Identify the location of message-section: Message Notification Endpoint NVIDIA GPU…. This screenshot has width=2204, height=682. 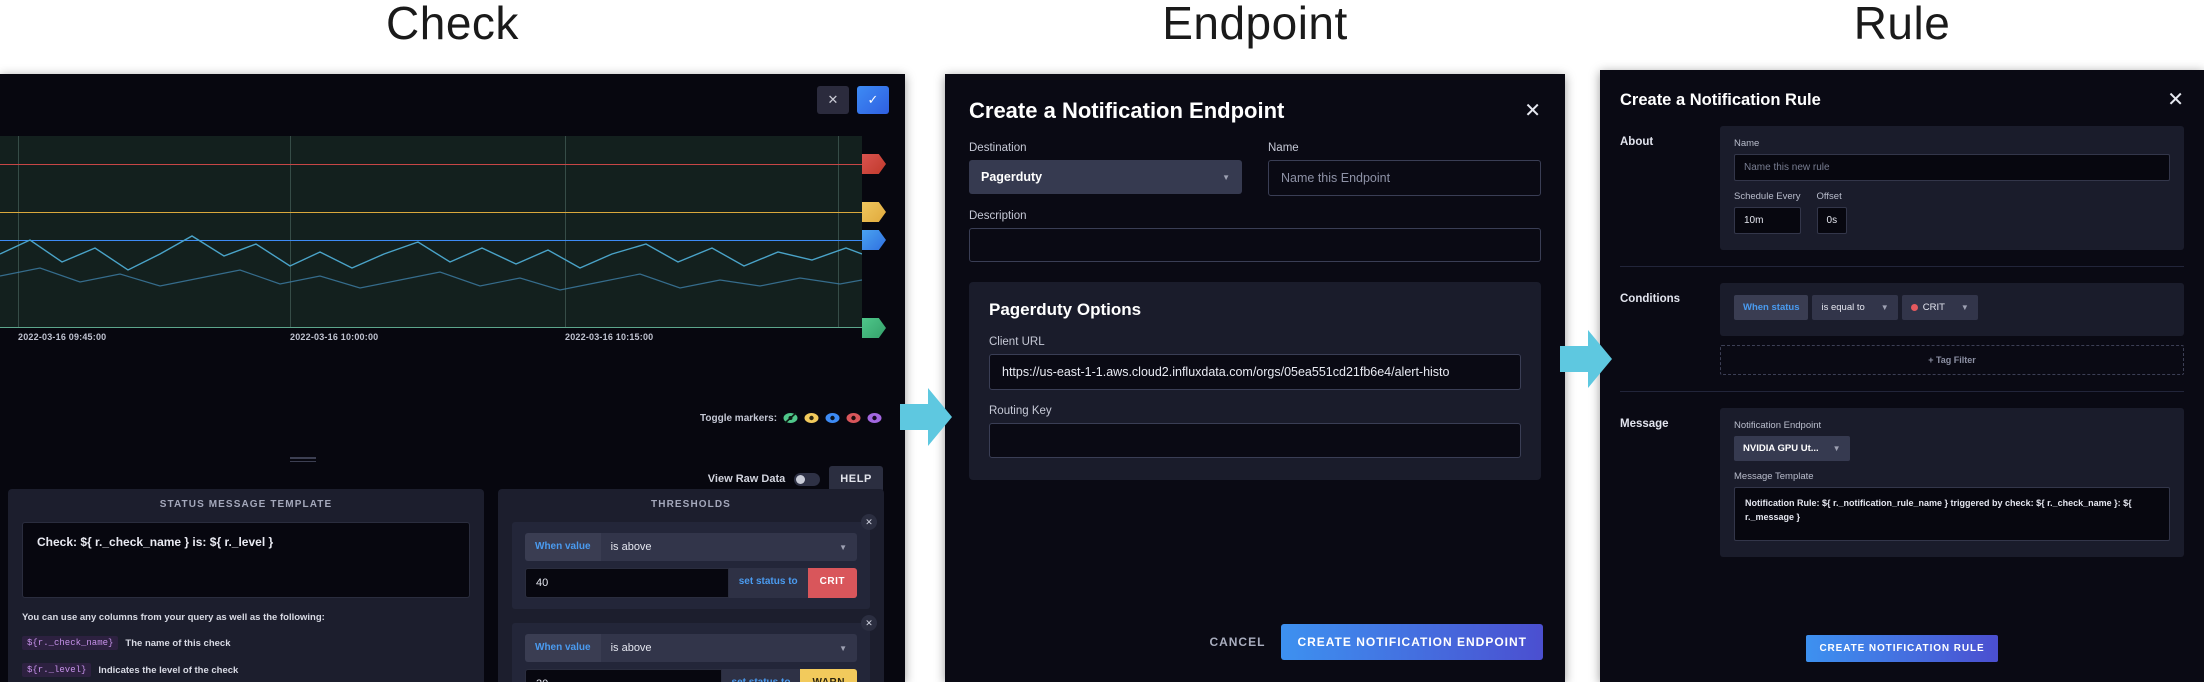
(1902, 474).